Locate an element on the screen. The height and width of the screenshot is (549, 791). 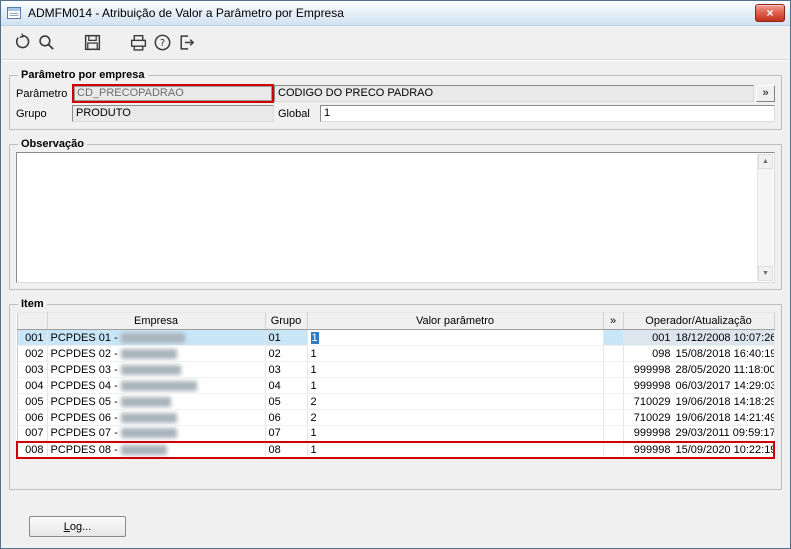
exit-button is located at coordinates (186, 43).